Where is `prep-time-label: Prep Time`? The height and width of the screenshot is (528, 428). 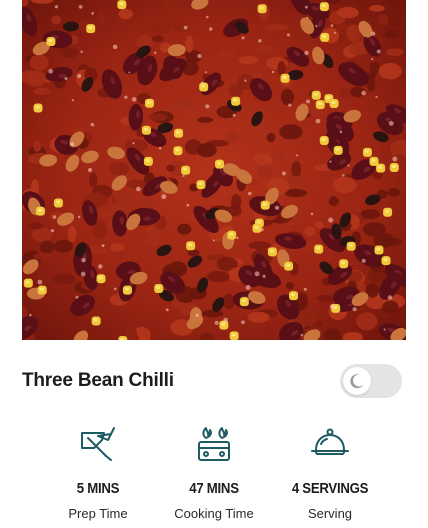
prep-time-label: Prep Time is located at coordinates (98, 513).